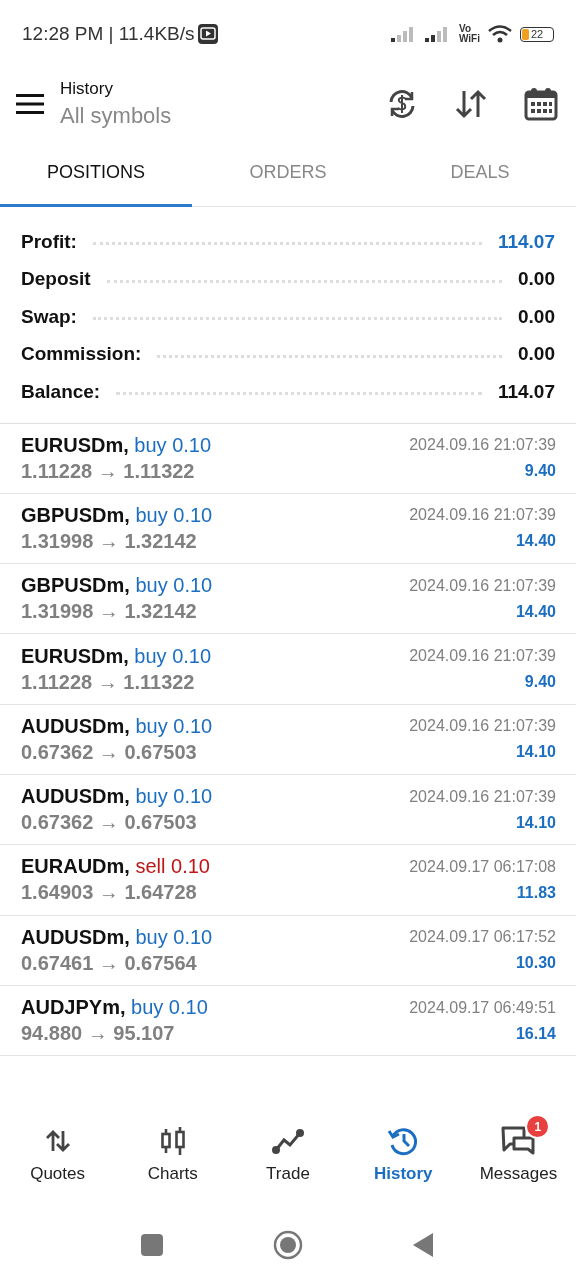  What do you see at coordinates (152, 1245) in the screenshot?
I see `recents-button` at bounding box center [152, 1245].